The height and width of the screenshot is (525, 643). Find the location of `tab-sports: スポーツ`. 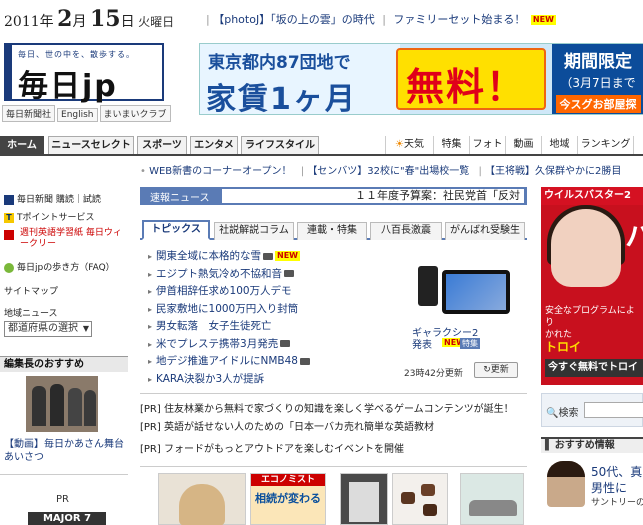

tab-sports: スポーツ is located at coordinates (162, 145).